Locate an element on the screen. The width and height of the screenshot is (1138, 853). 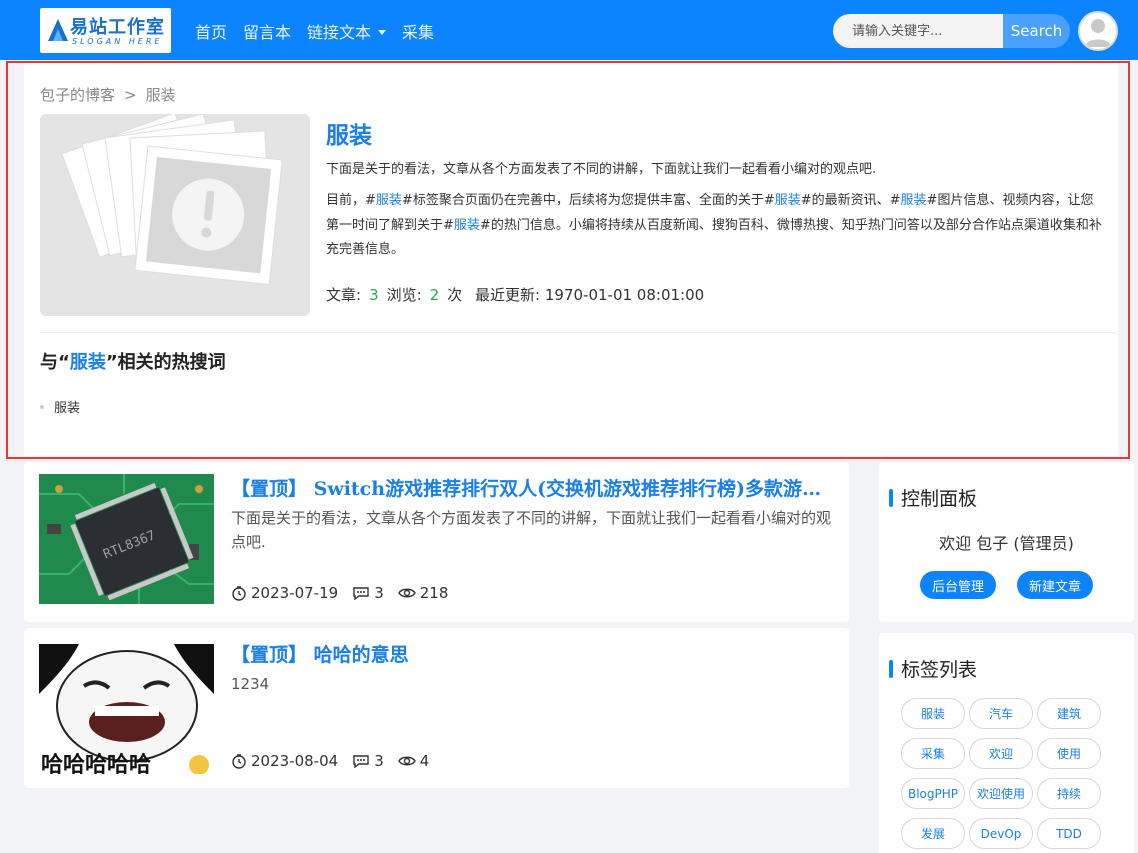
post-thumbnail: 哈哈哈哈哈 is located at coordinates (126, 709).